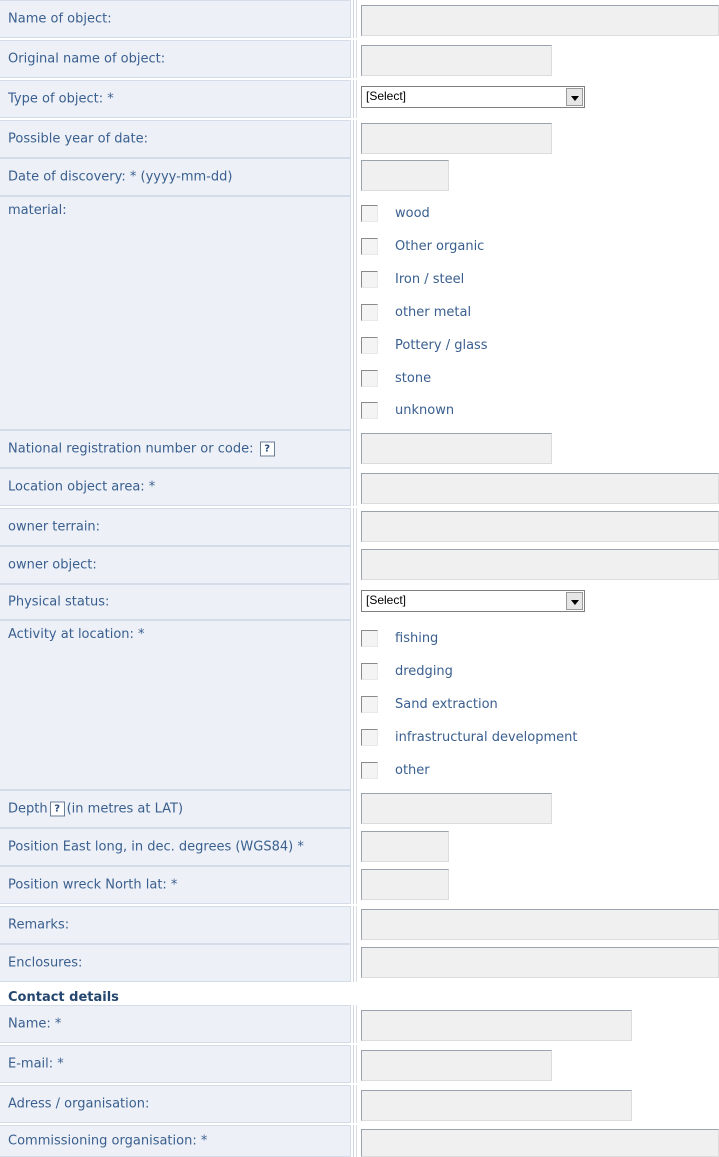 Image resolution: width=719 pixels, height=1157 pixels. What do you see at coordinates (405, 884) in the screenshot?
I see `position-north-input` at bounding box center [405, 884].